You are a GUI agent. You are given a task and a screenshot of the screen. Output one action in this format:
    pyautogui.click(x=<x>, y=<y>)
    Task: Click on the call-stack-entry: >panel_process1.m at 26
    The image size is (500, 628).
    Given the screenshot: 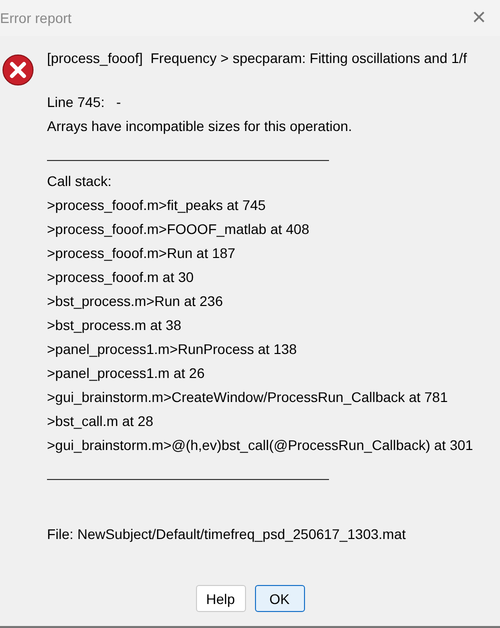 What is the action you would take?
    pyautogui.click(x=126, y=373)
    